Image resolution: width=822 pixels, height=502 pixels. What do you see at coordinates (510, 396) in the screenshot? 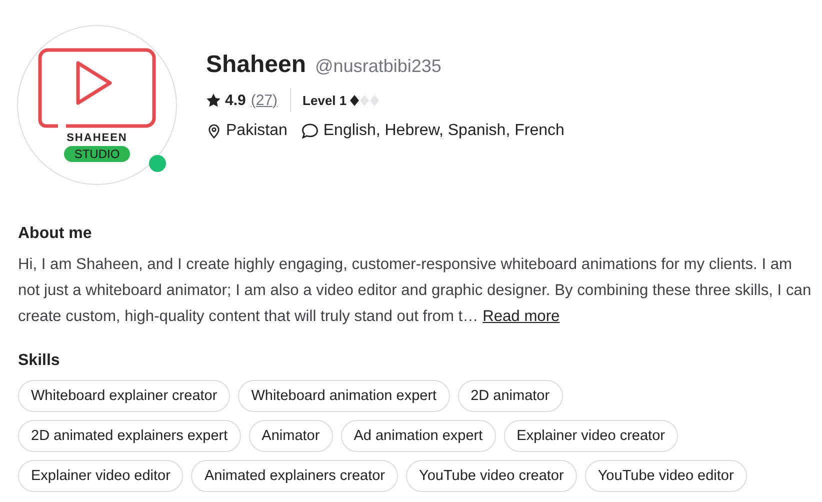
I see `skill-tag: 2D animator` at bounding box center [510, 396].